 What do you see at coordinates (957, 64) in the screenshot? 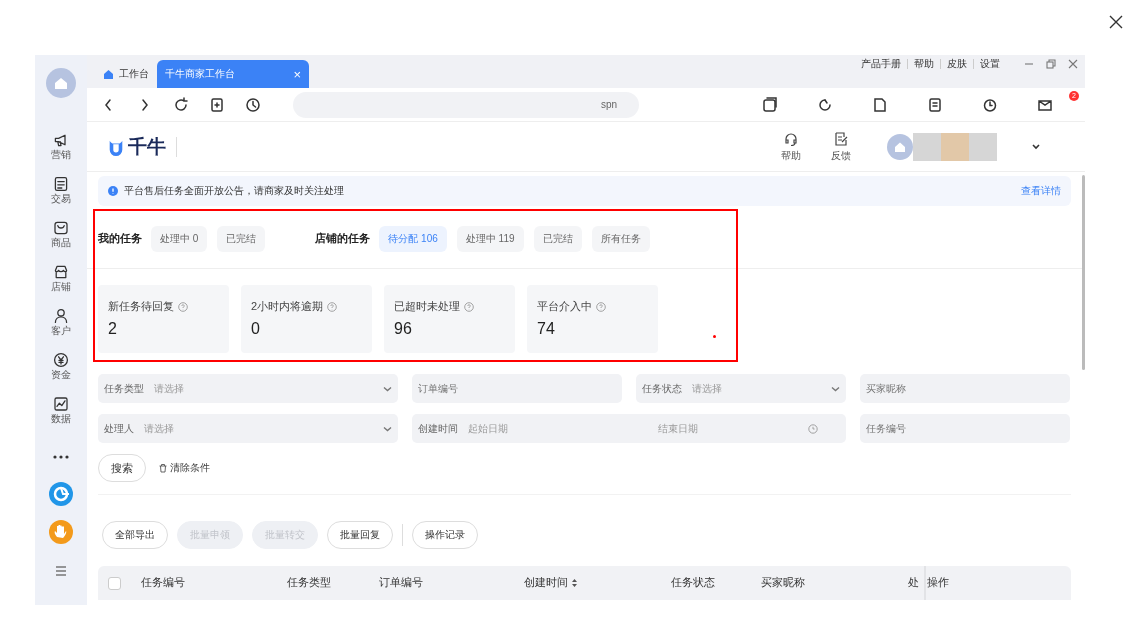
I see `window-link: 皮肤` at bounding box center [957, 64].